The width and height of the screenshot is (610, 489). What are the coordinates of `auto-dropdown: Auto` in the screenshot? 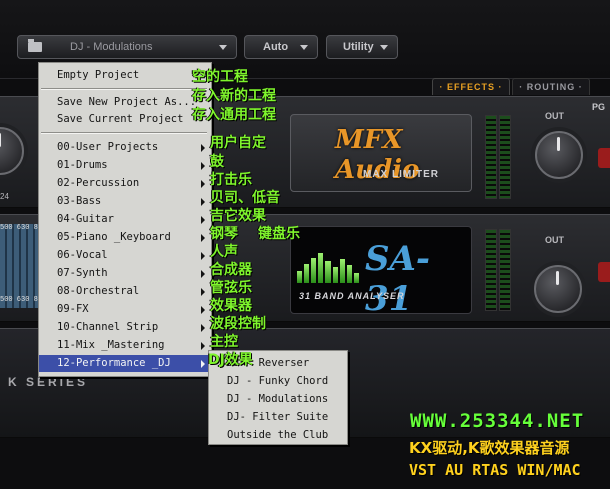 It's located at (281, 47).